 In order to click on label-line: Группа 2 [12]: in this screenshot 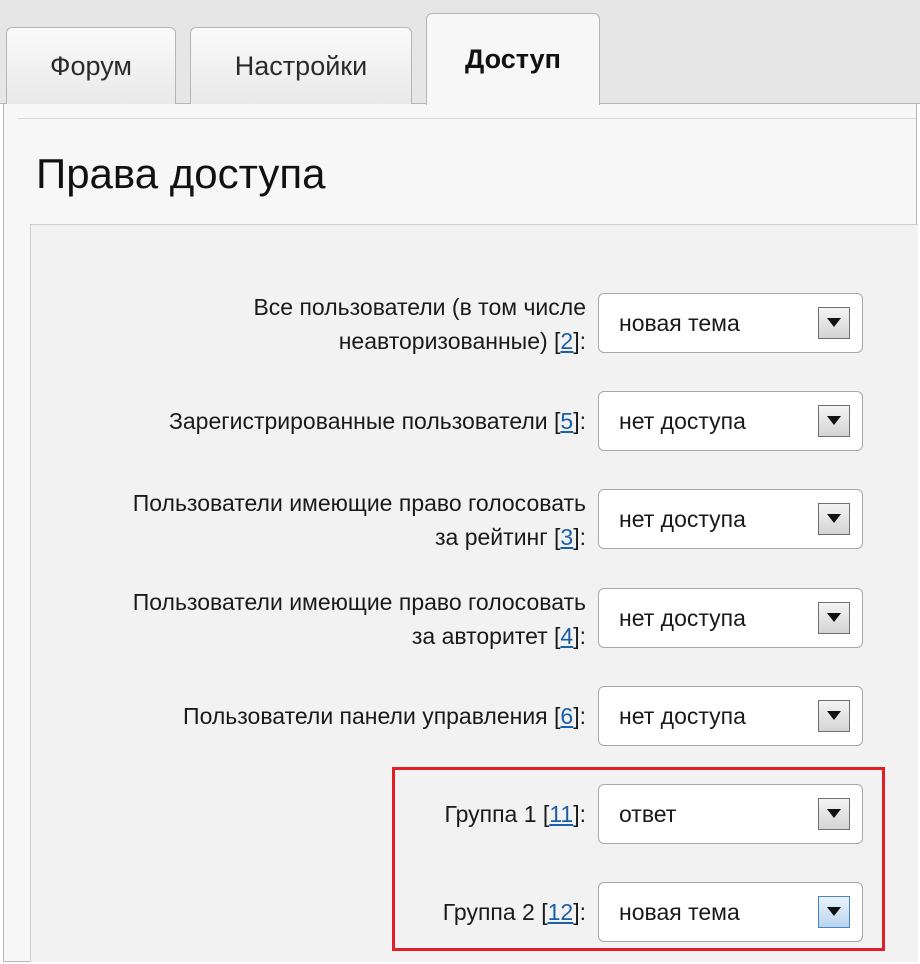, I will do `click(514, 912)`.